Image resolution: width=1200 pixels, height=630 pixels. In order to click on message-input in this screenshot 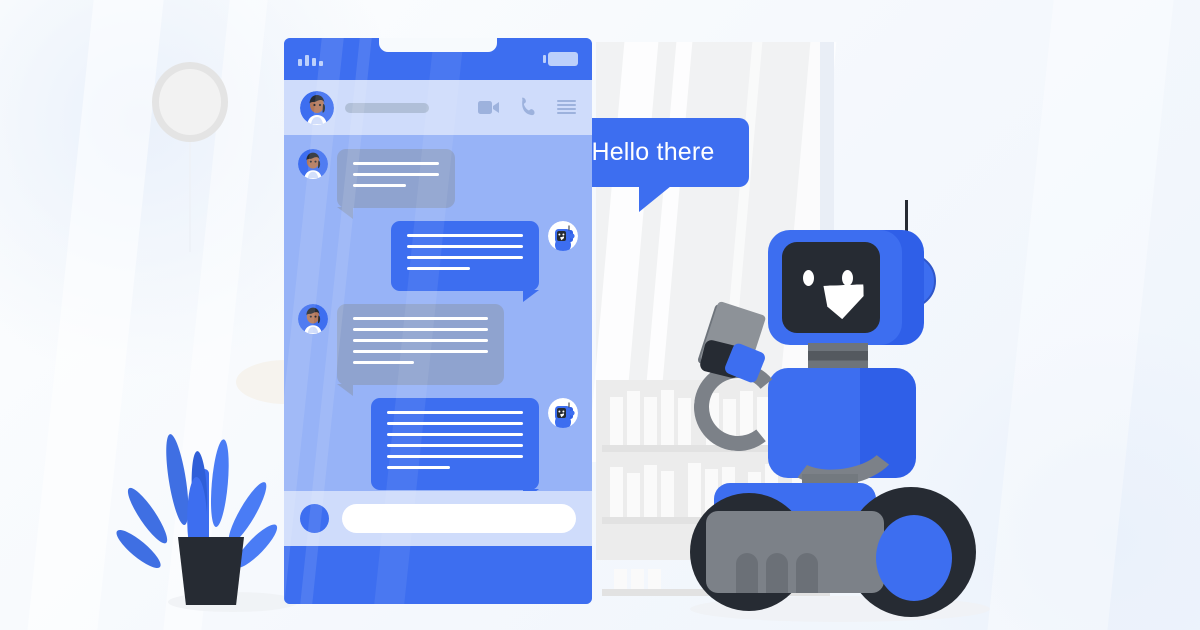, I will do `click(459, 518)`.